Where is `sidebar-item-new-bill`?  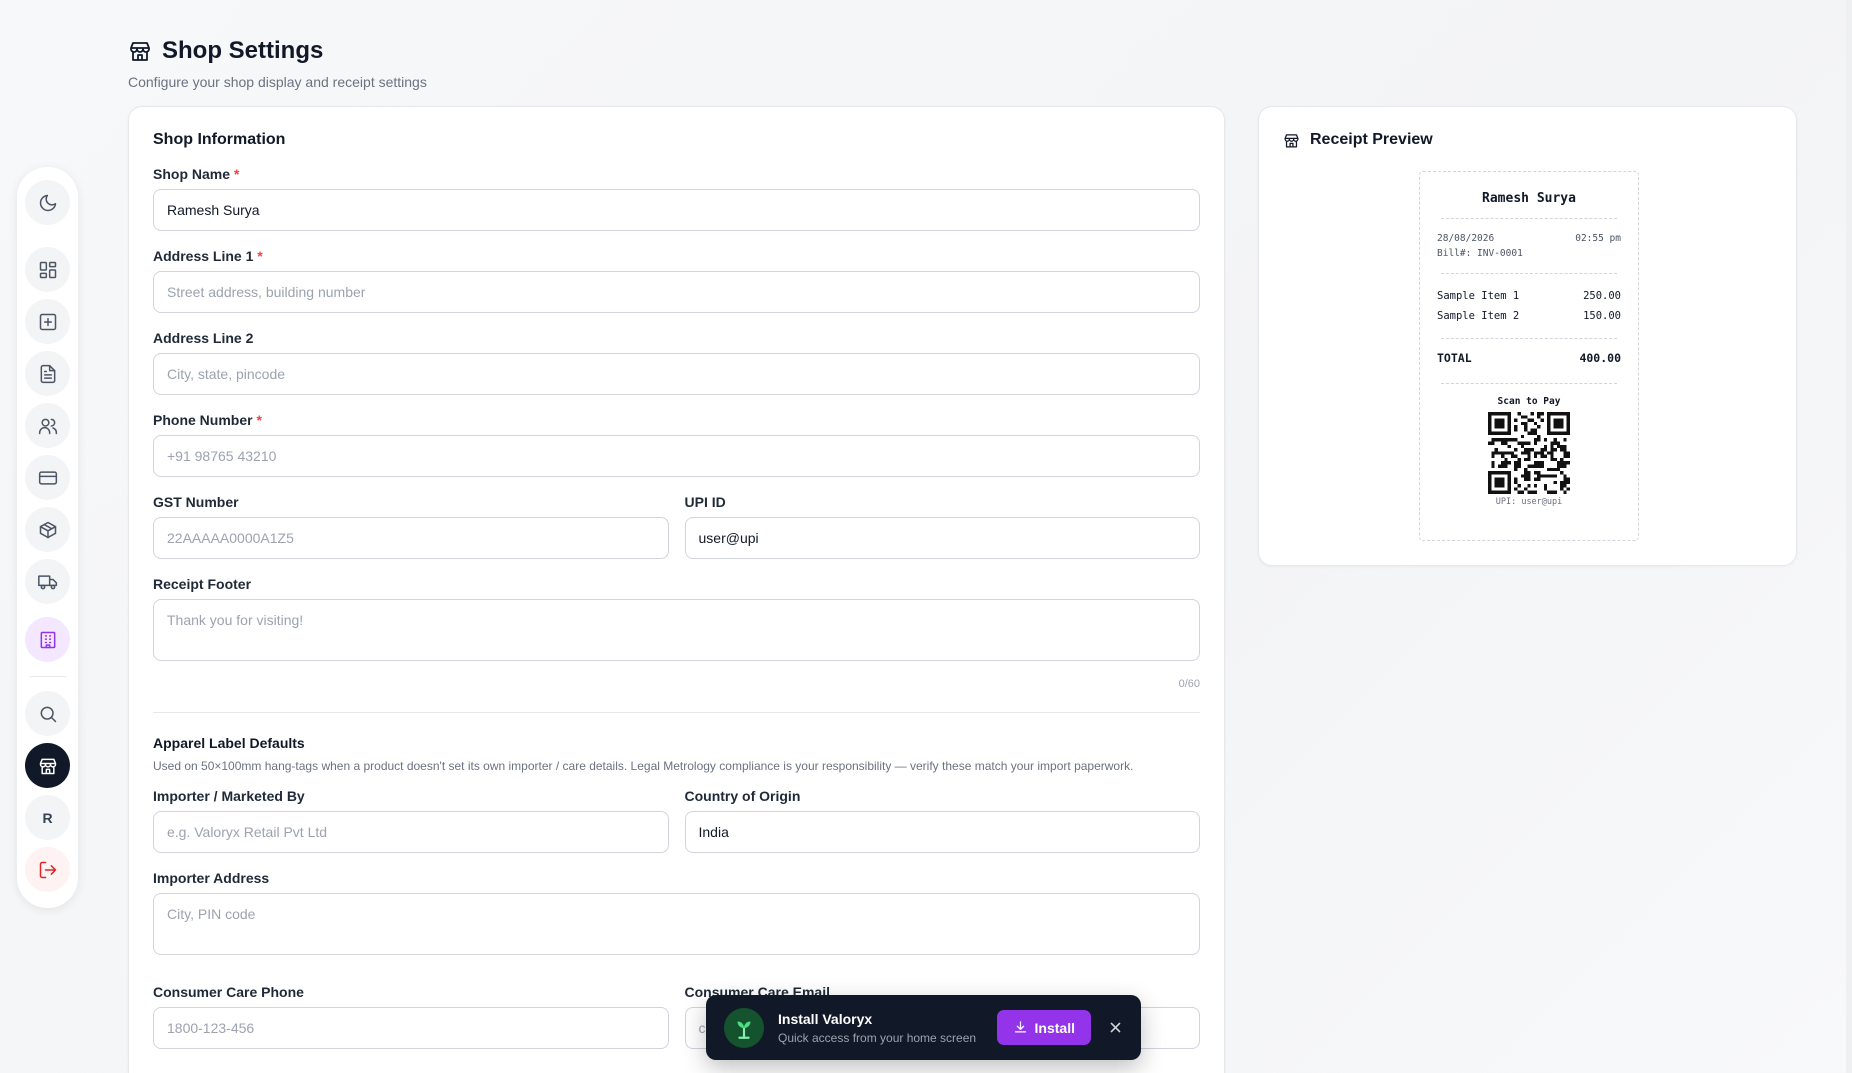
sidebar-item-new-bill is located at coordinates (47, 321).